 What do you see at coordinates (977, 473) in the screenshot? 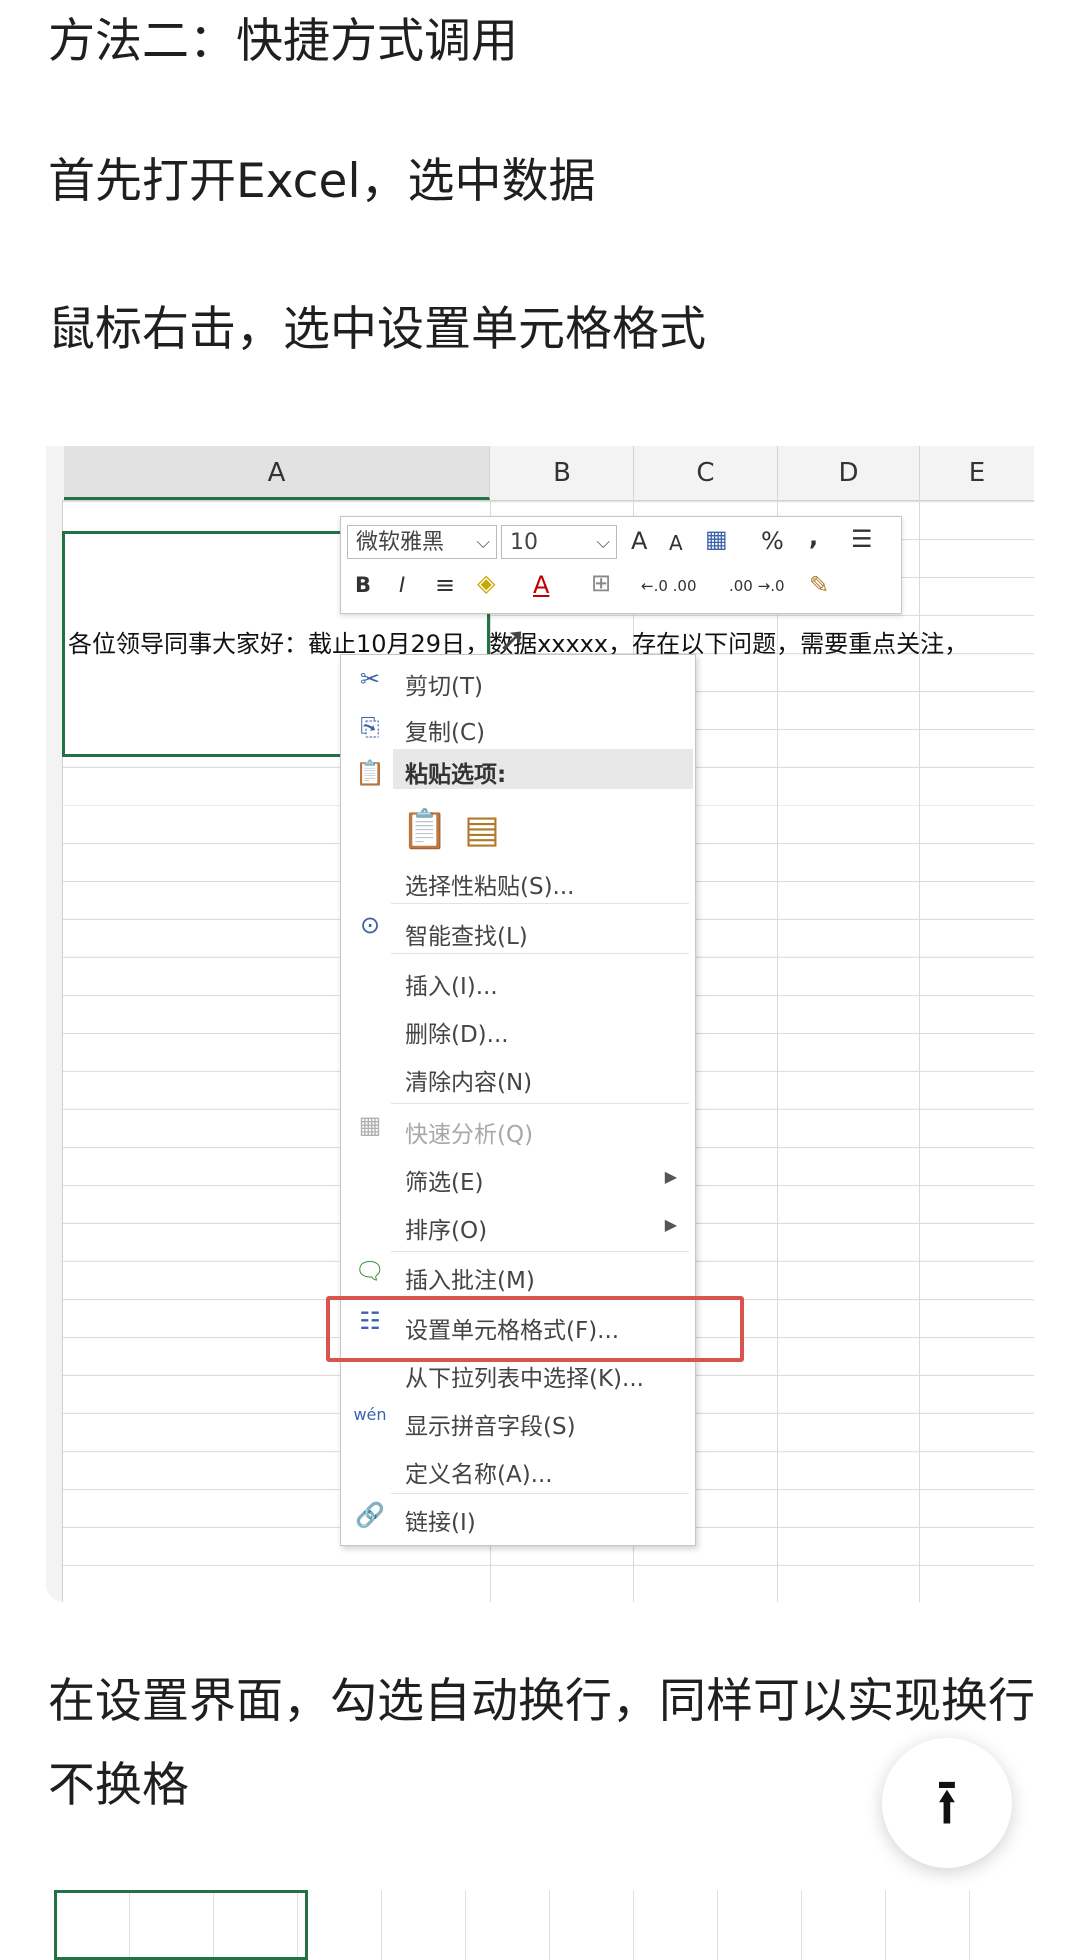
I see `column-e-header: E` at bounding box center [977, 473].